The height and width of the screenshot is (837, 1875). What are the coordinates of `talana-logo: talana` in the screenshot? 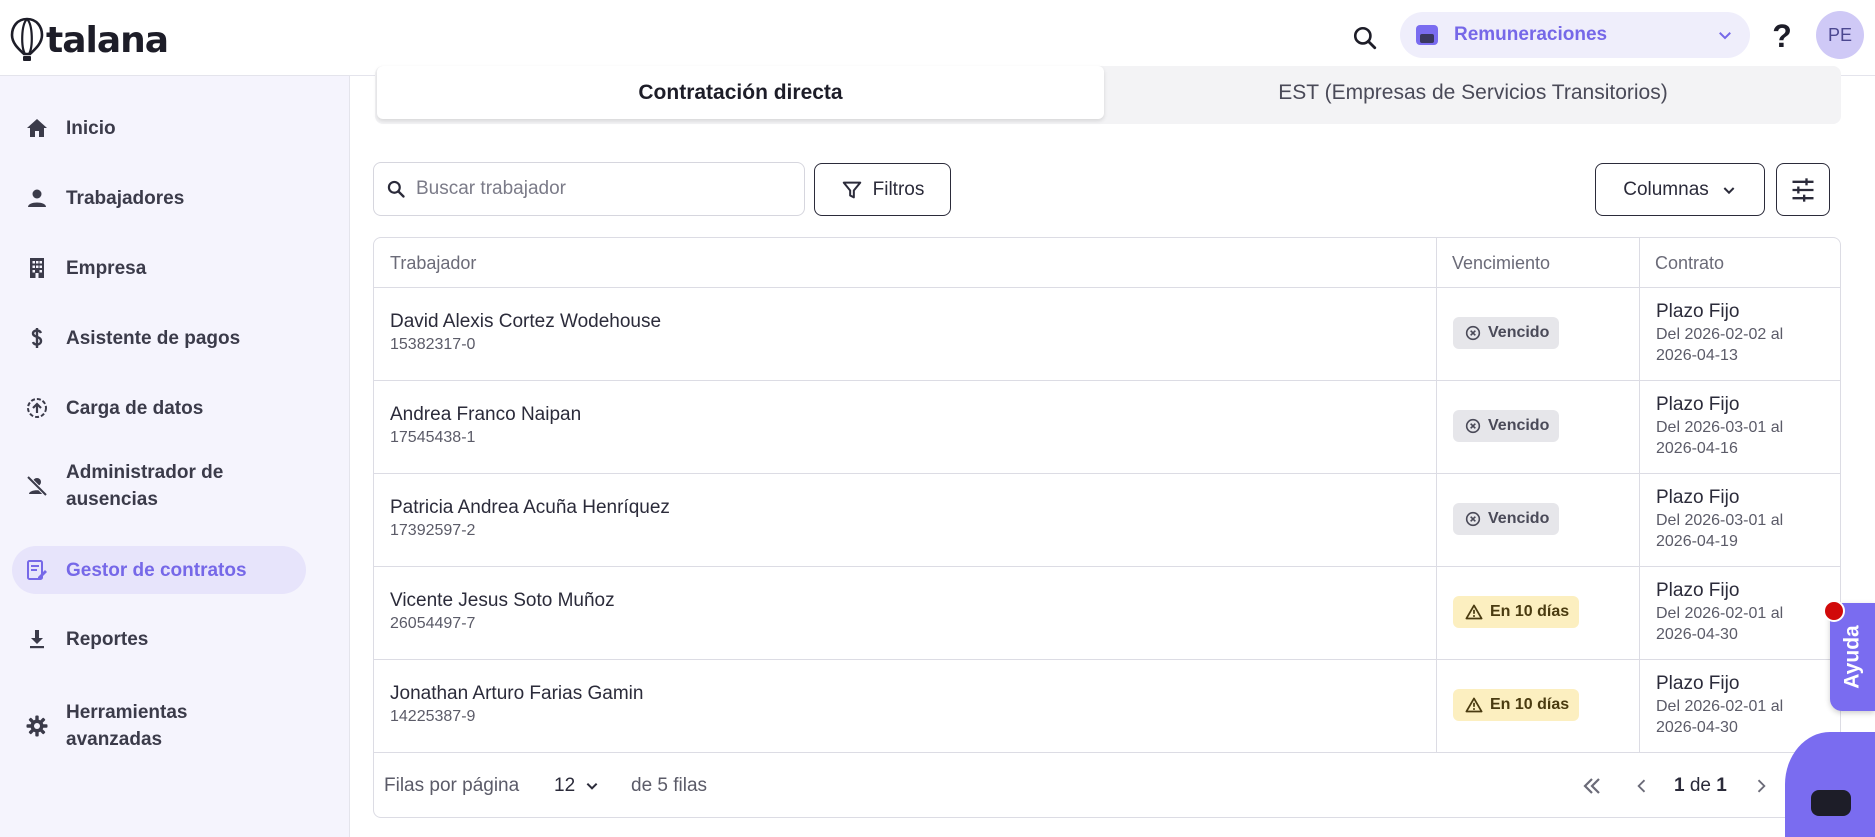 It's located at (89, 40).